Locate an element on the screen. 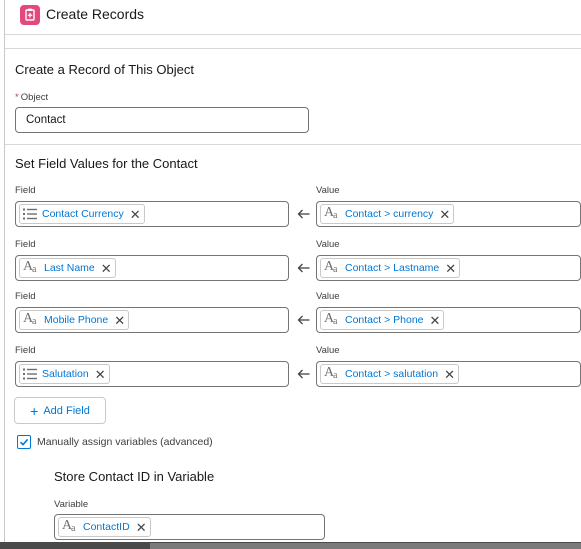 This screenshot has width=581, height=549. panel-header: Create Records is located at coordinates (293, 17).